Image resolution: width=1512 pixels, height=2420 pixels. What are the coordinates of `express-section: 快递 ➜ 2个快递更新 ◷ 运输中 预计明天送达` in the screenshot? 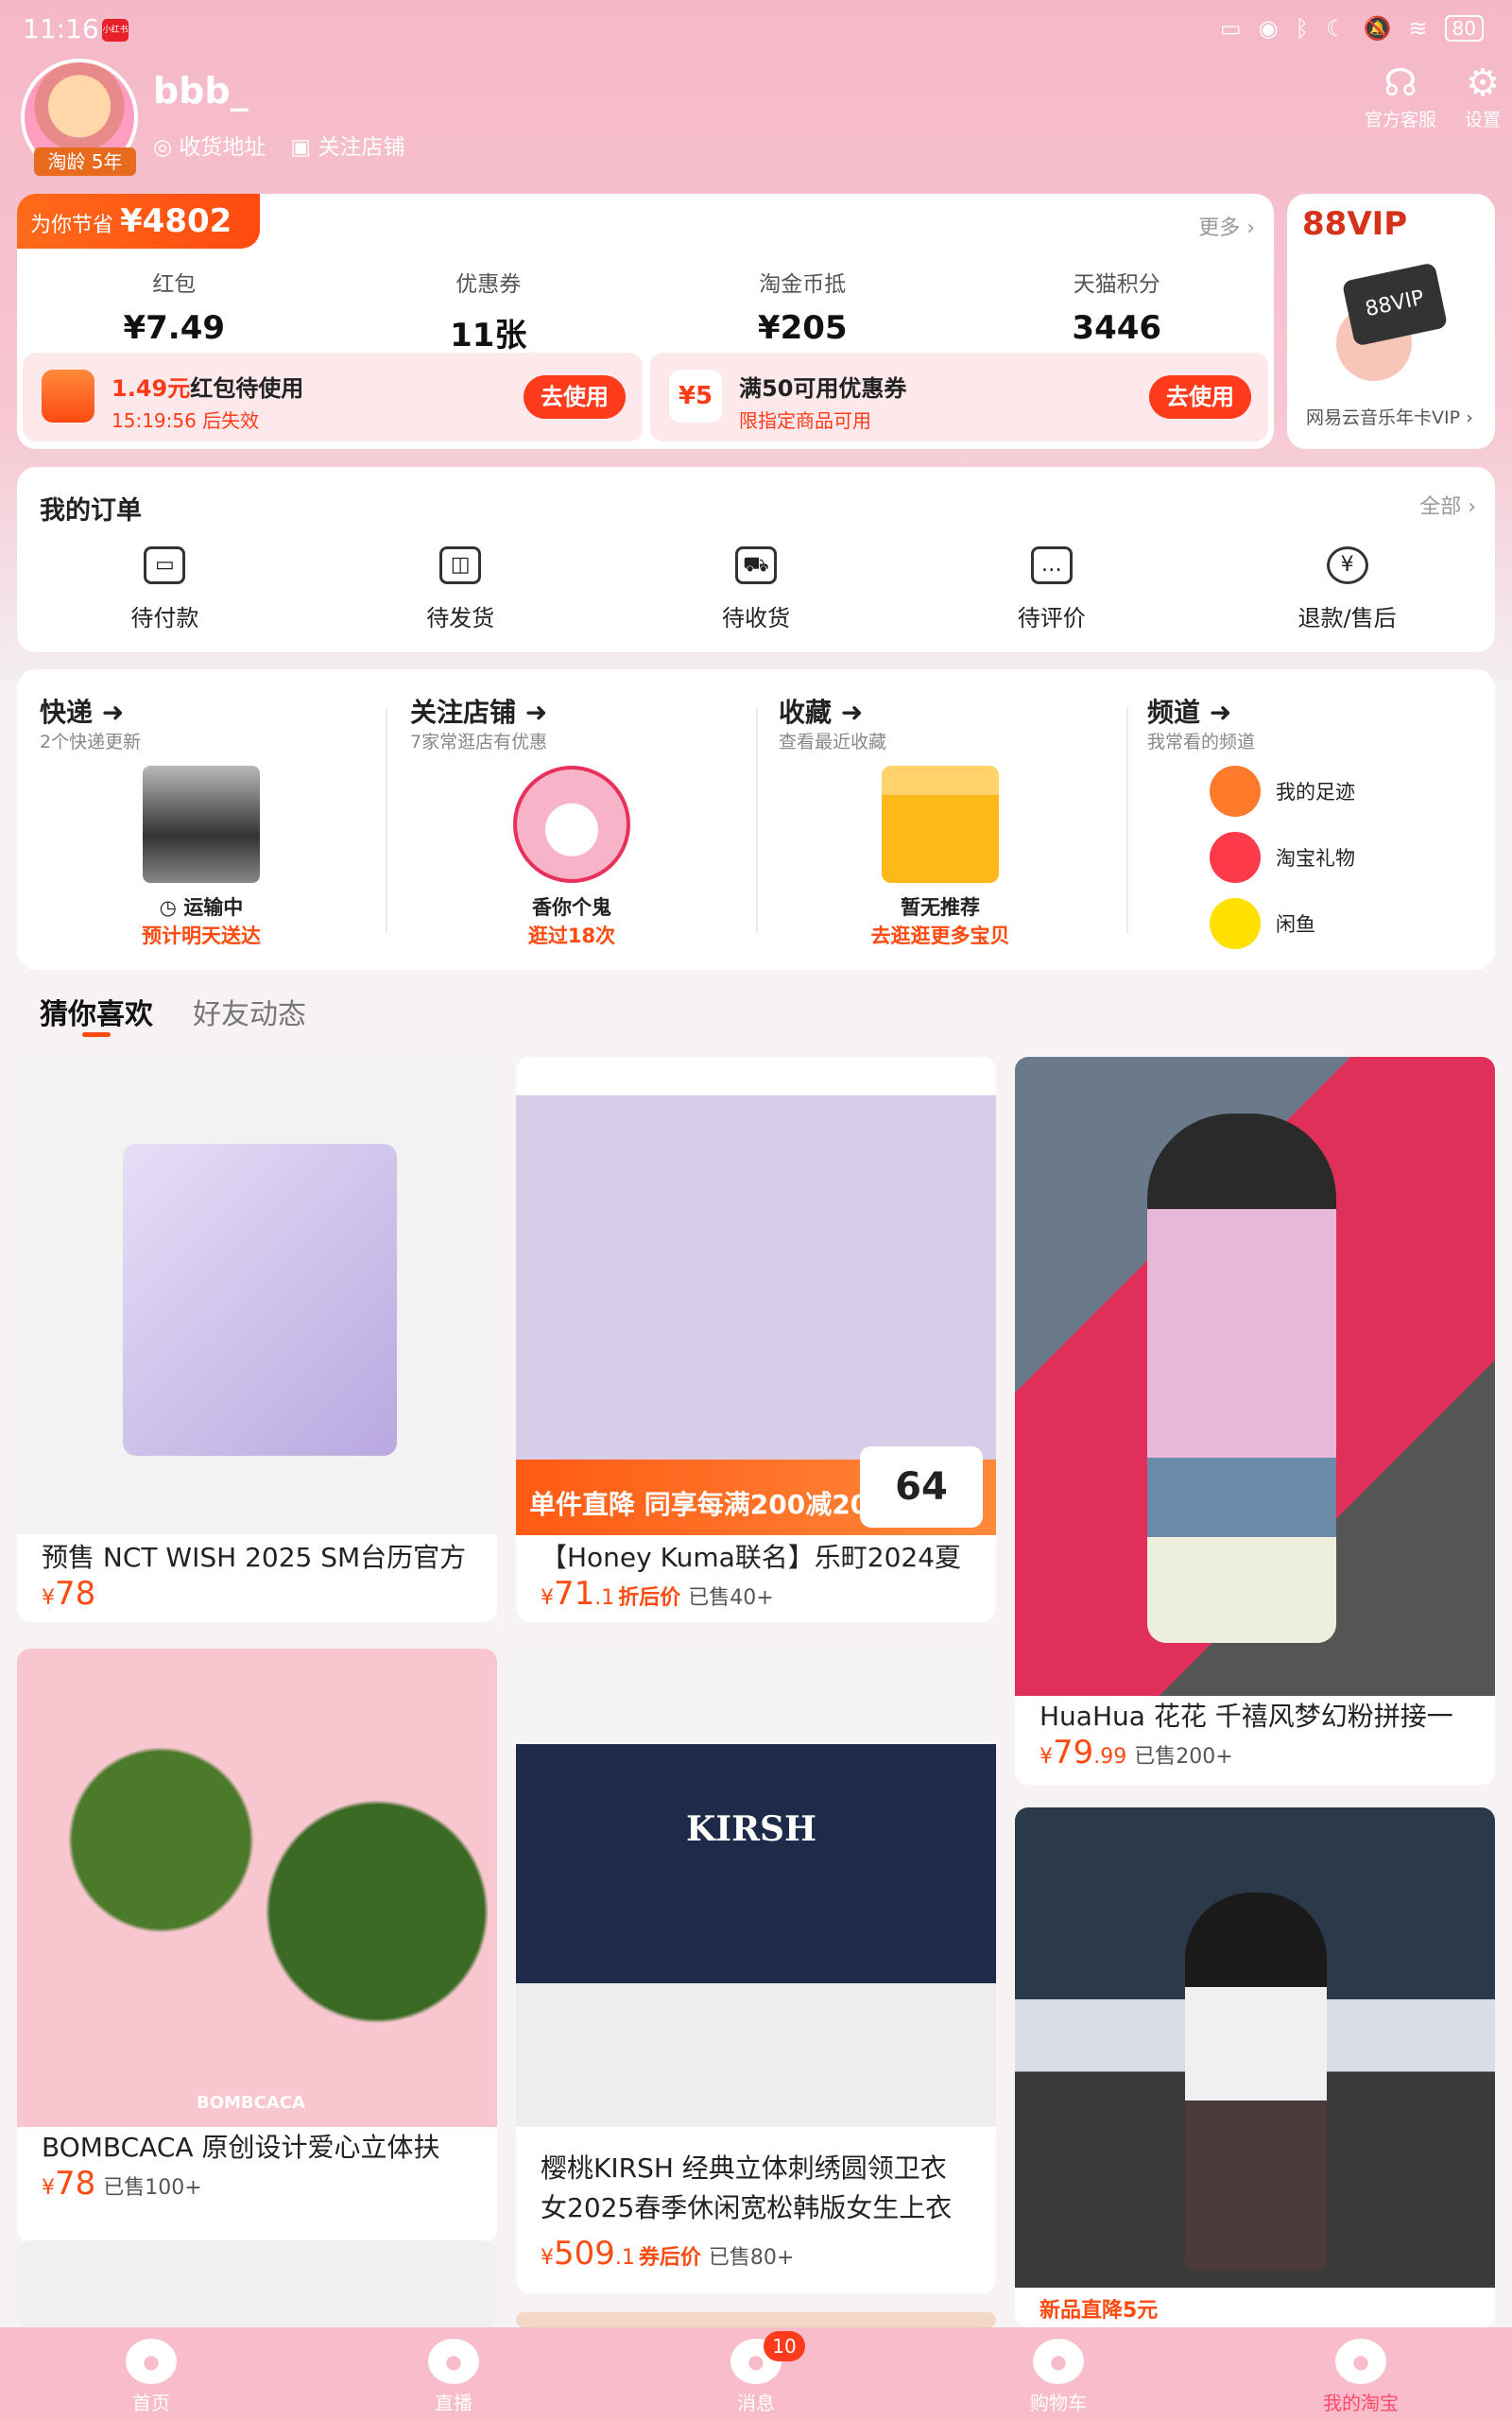 It's located at (201, 819).